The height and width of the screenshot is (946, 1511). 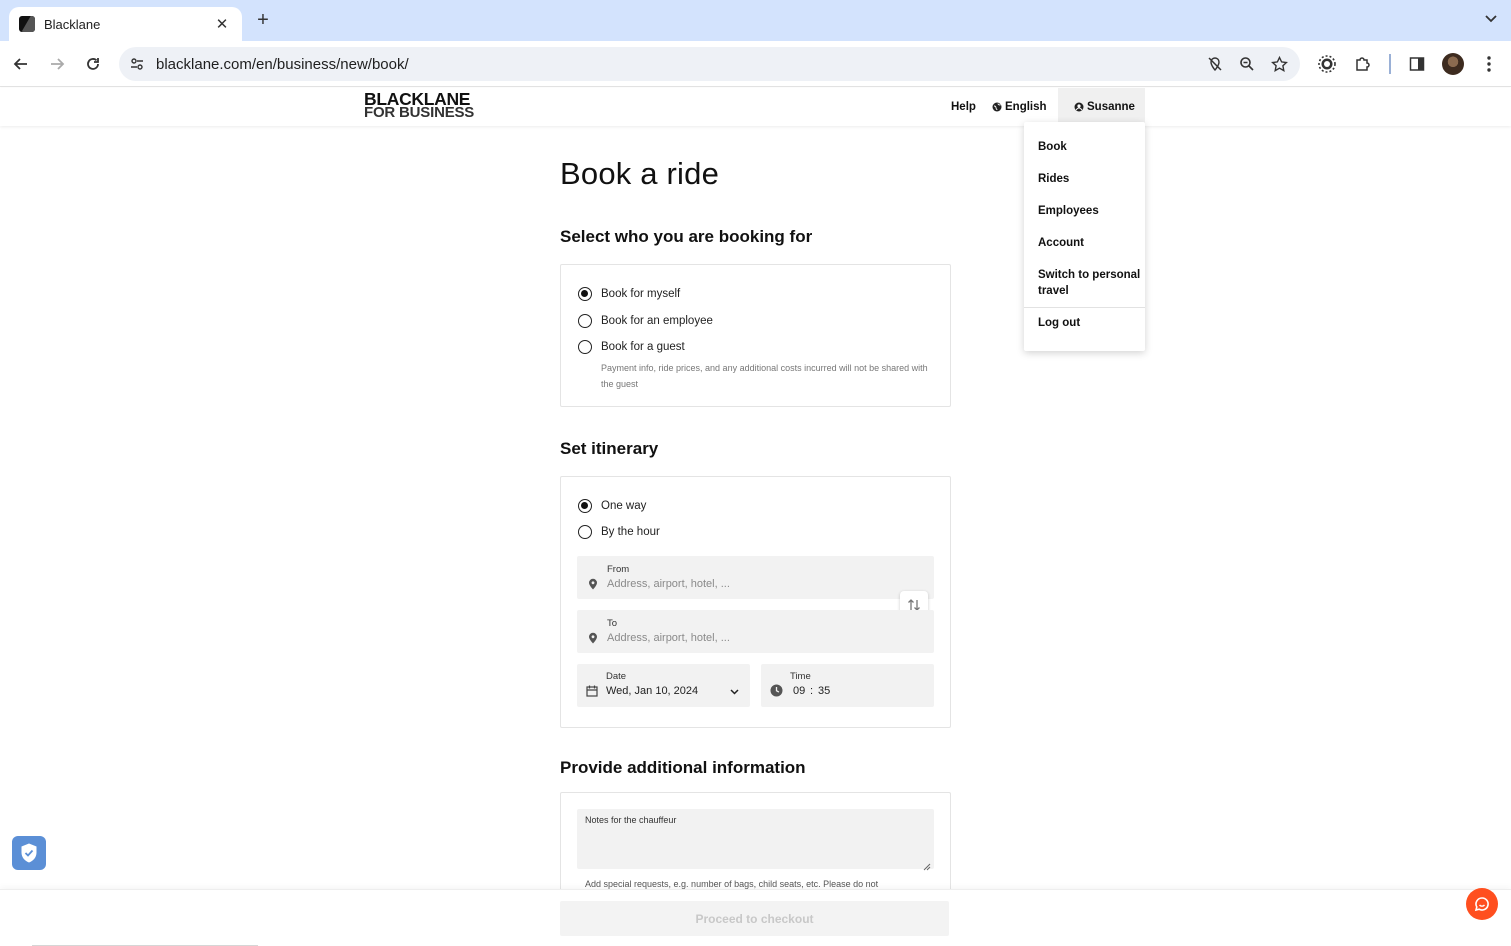 What do you see at coordinates (1491, 19) in the screenshot?
I see `tab-search-chevron-icon` at bounding box center [1491, 19].